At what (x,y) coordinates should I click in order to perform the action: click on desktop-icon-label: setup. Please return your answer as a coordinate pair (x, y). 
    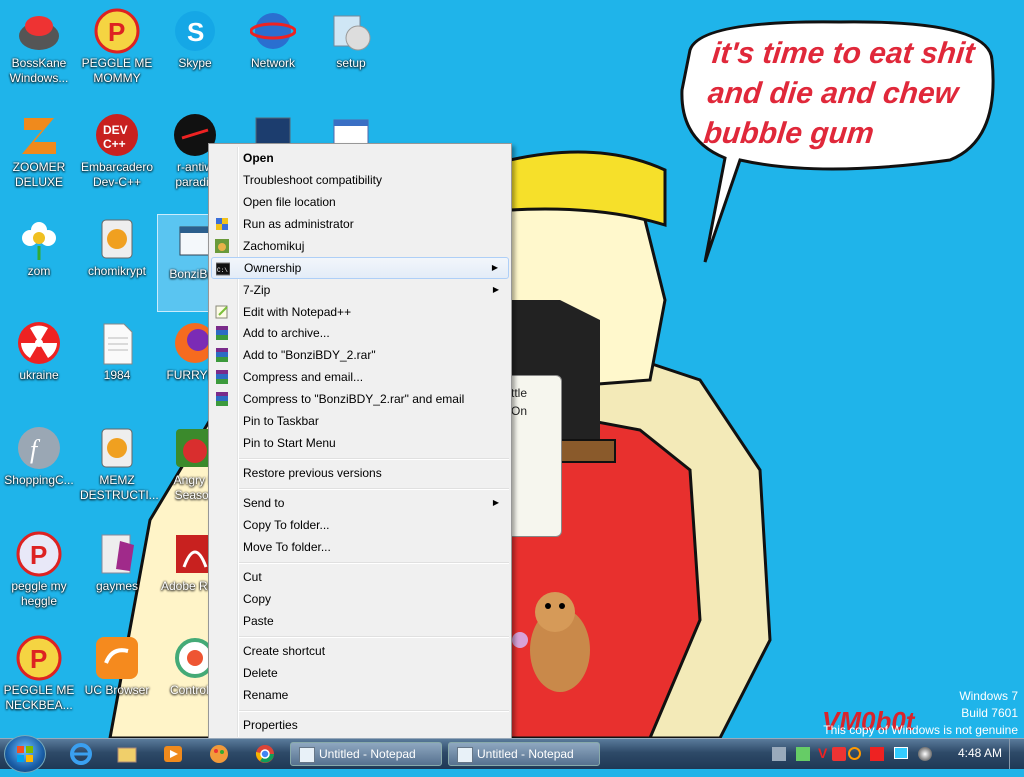
    Looking at the image, I should click on (351, 63).